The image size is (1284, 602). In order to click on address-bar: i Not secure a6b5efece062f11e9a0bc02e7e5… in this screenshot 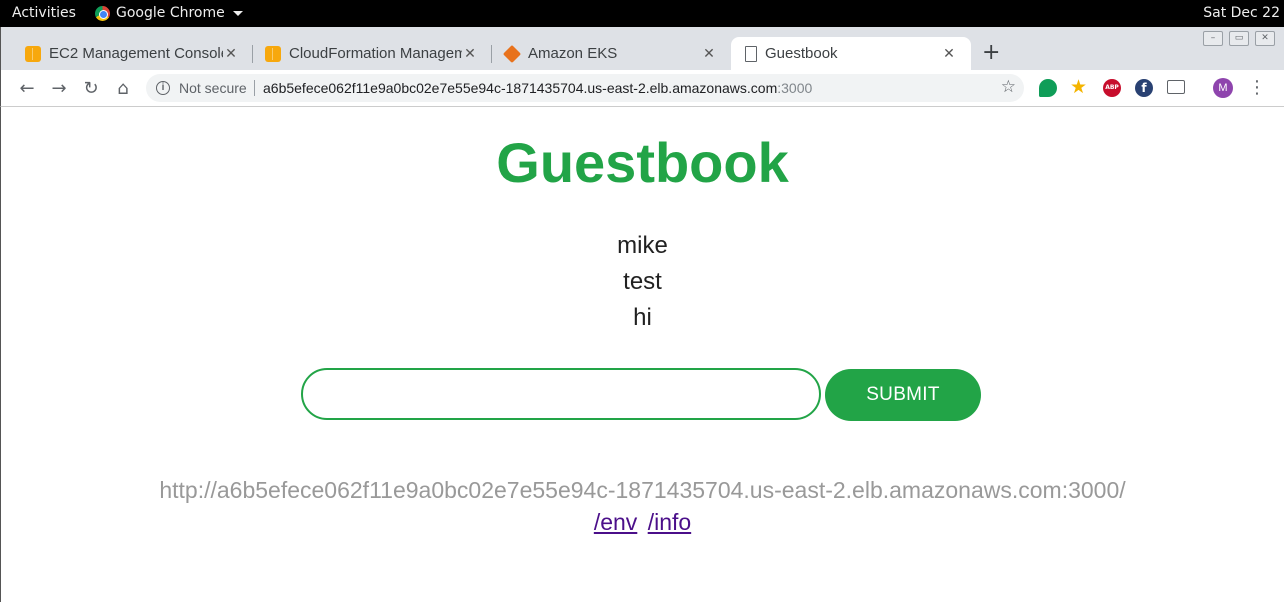, I will do `click(585, 88)`.